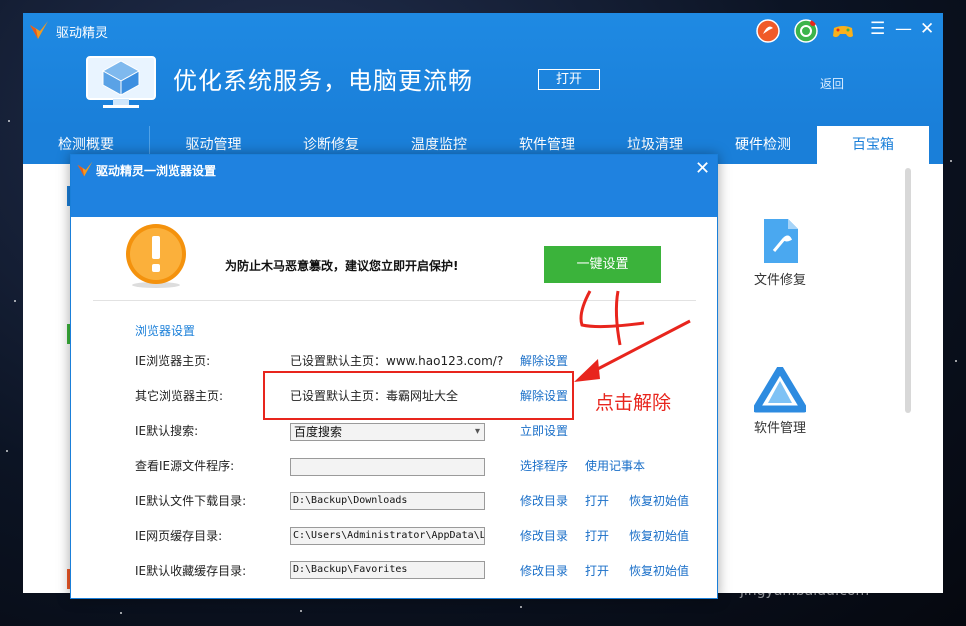 The width and height of the screenshot is (966, 626). What do you see at coordinates (873, 145) in the screenshot?
I see `tab-toolbox: 百宝箱` at bounding box center [873, 145].